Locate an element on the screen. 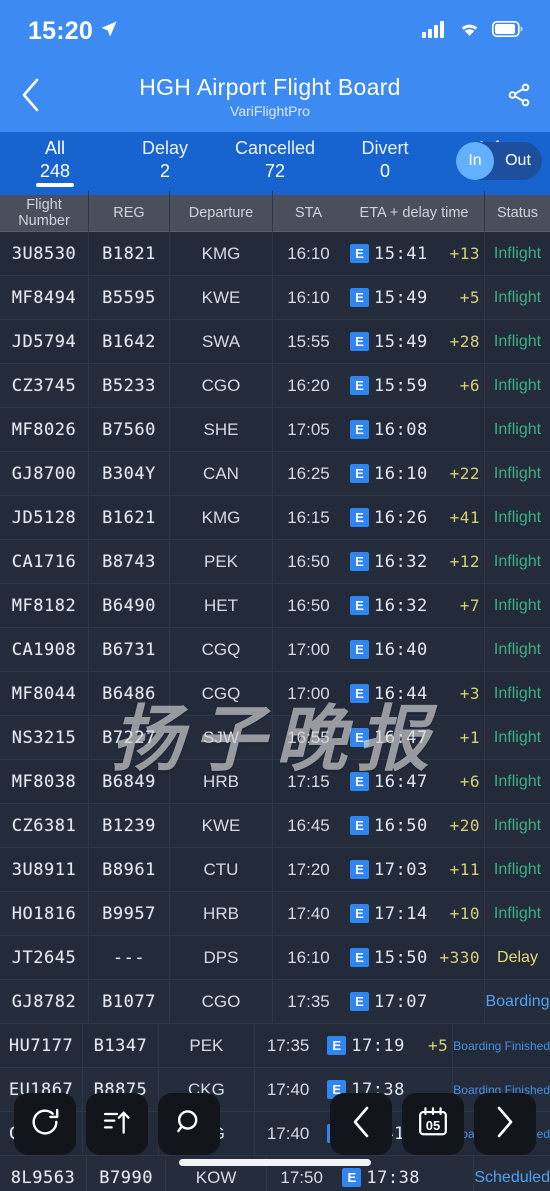 The height and width of the screenshot is (1191, 550). table-row: CA1716 B8743 PEK 16:50 E 16:32 +12 Inflight is located at coordinates (275, 561).